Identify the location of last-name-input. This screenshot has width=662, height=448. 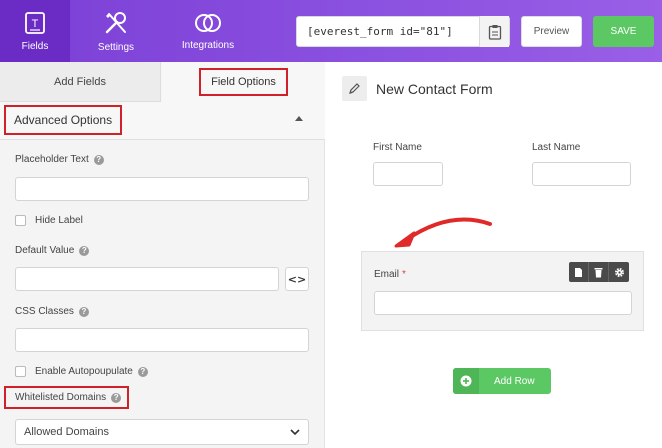
(581, 174).